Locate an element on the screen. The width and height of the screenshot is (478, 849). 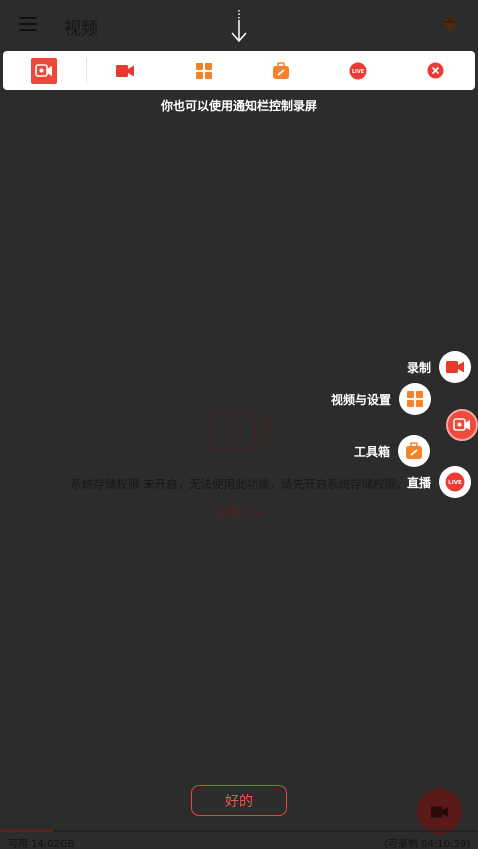
storage-usage-bar is located at coordinates (239, 831).